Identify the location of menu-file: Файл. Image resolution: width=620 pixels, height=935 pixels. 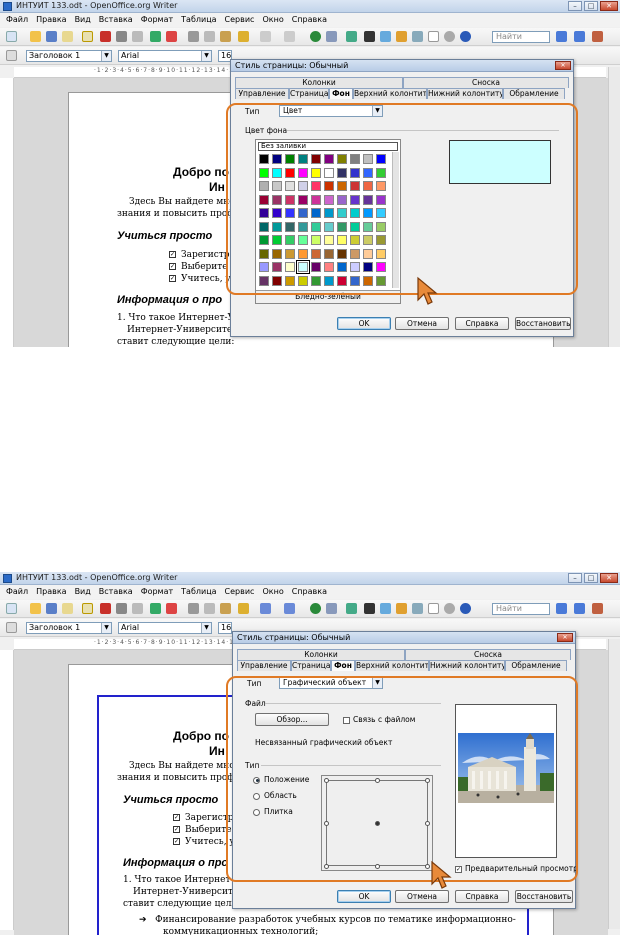
(17, 20).